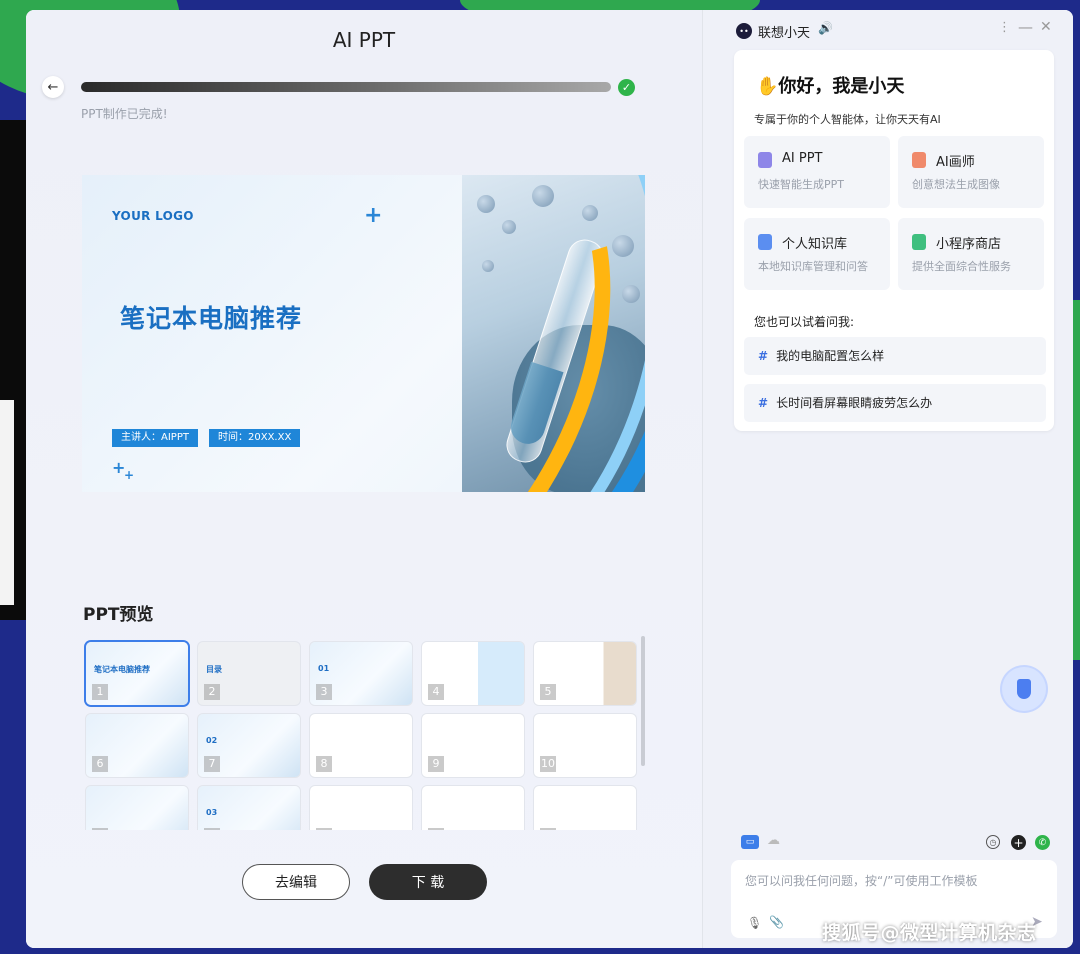 The width and height of the screenshot is (1080, 954). What do you see at coordinates (919, 160) in the screenshot?
I see `painter-icon` at bounding box center [919, 160].